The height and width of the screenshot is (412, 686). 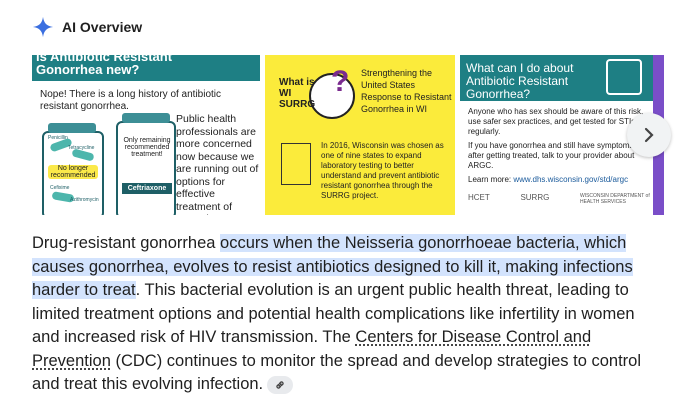 What do you see at coordinates (624, 77) in the screenshot?
I see `safety-icon` at bounding box center [624, 77].